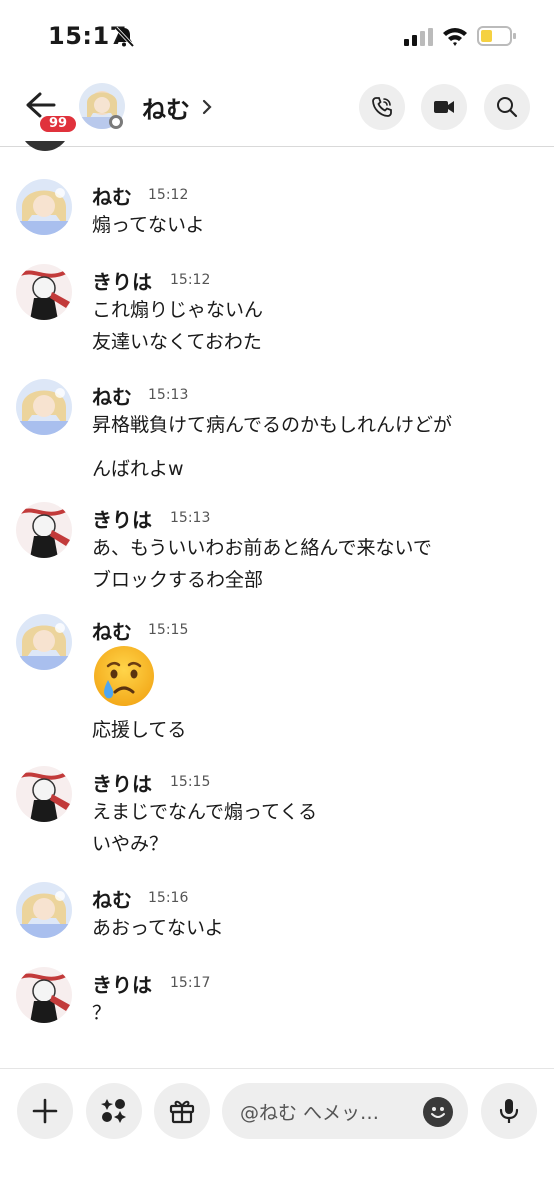 This screenshot has height=1200, width=554. I want to click on sticker-icon, so click(113, 1111).